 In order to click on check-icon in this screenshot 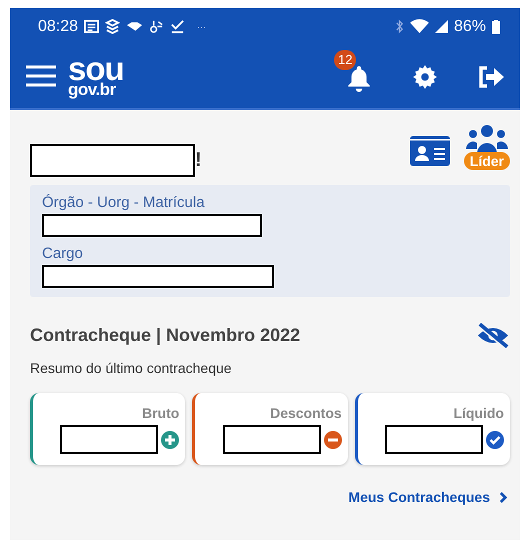, I will do `click(495, 439)`.